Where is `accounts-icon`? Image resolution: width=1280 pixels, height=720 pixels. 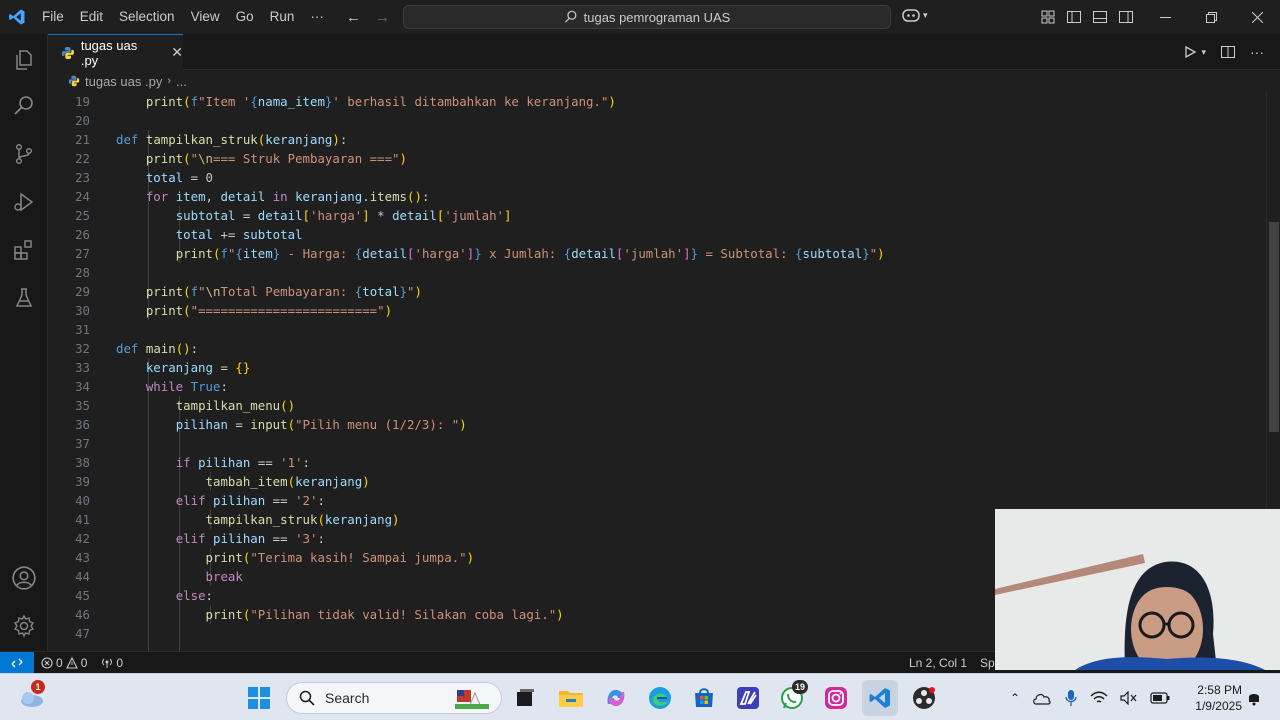
accounts-icon is located at coordinates (24, 578).